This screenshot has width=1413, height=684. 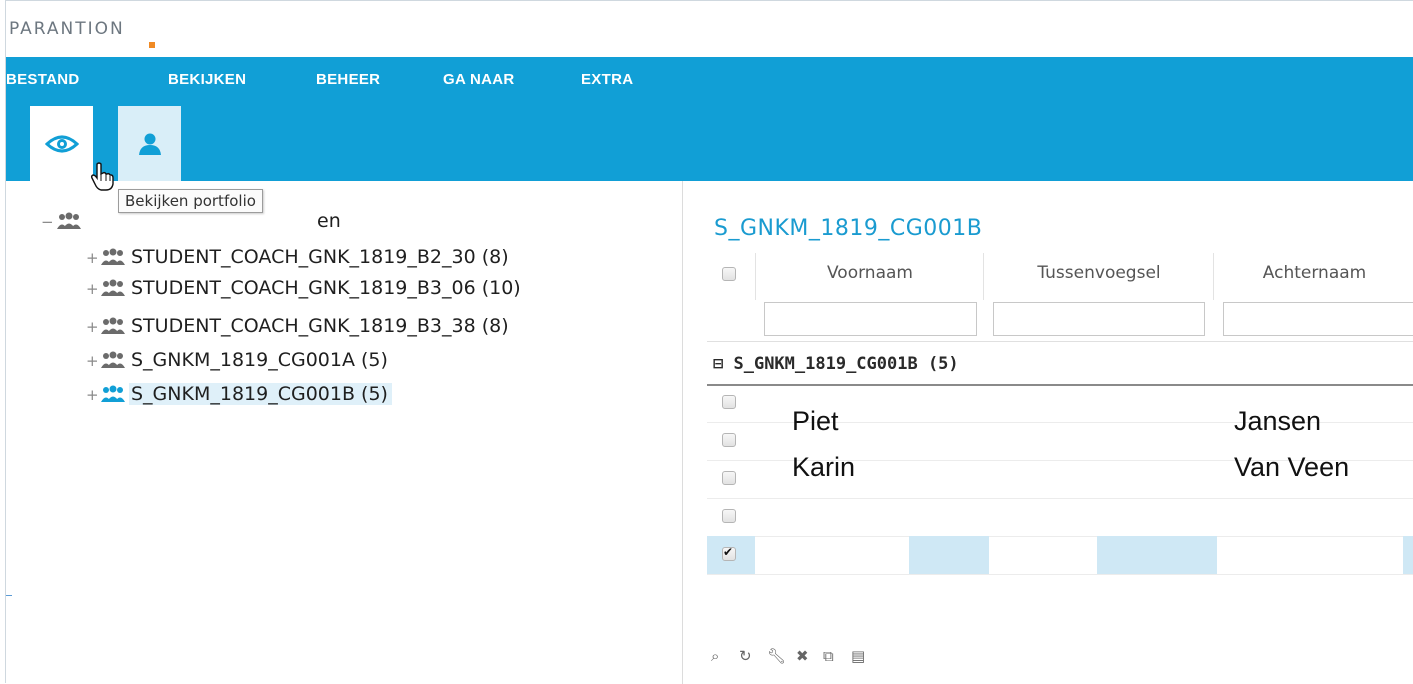 What do you see at coordinates (191, 222) in the screenshot?
I see `tree-root: − en` at bounding box center [191, 222].